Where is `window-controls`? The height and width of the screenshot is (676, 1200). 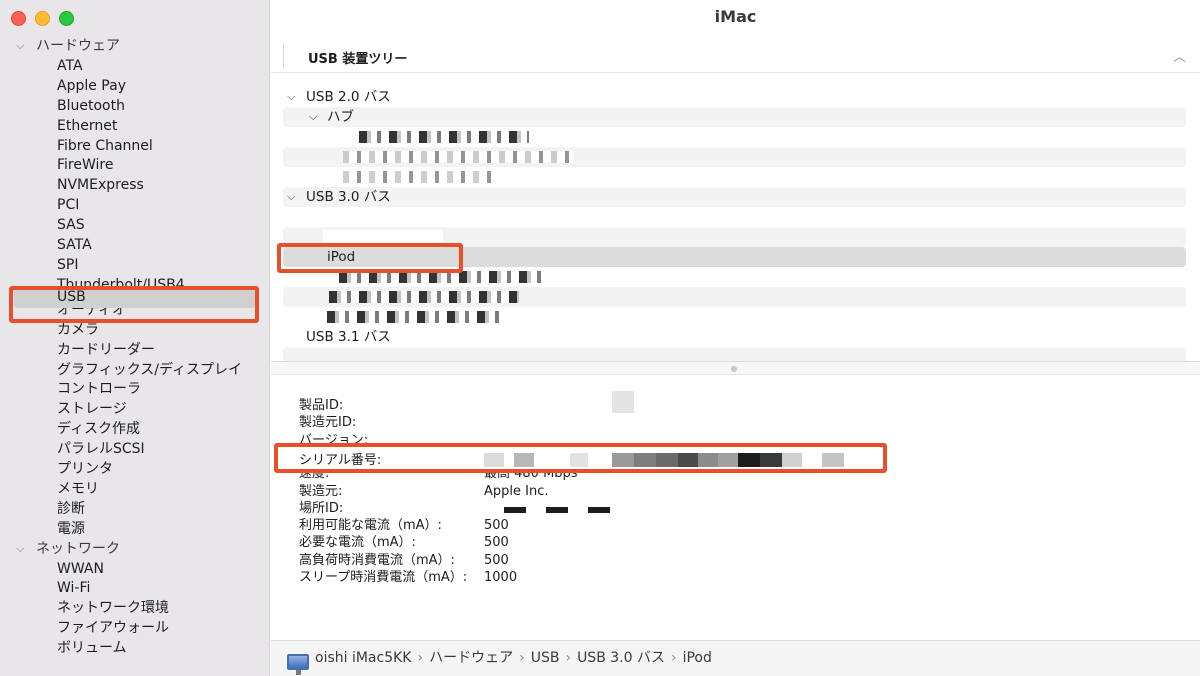
window-controls is located at coordinates (42, 18).